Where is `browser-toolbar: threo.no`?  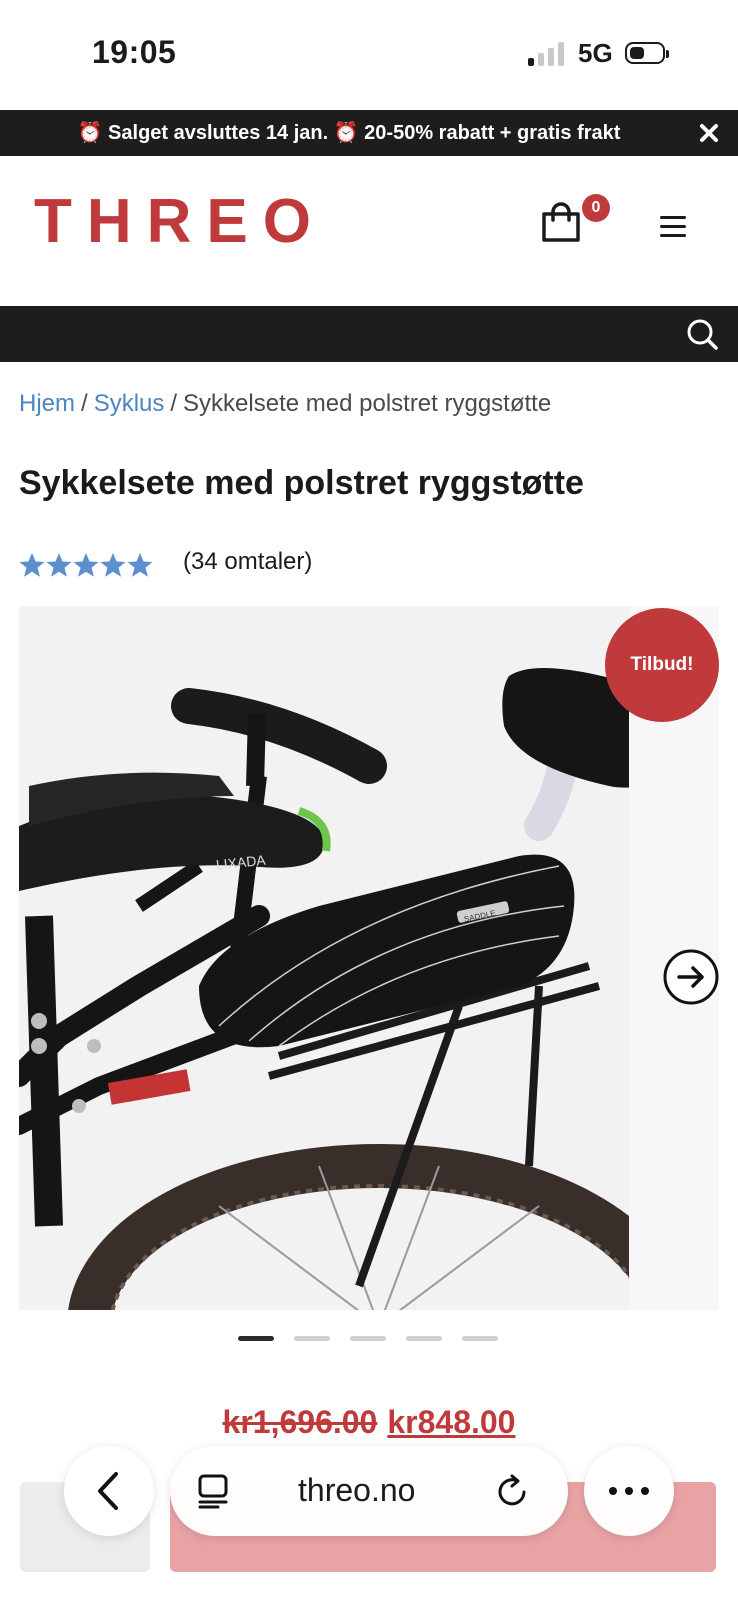
browser-toolbar: threo.no is located at coordinates (369, 1520).